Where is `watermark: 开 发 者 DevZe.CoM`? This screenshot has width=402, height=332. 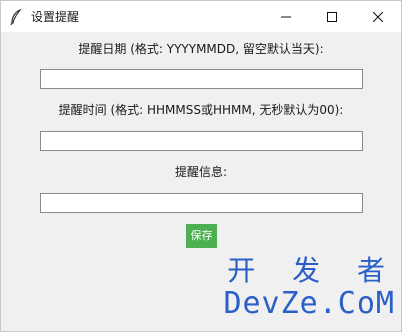 watermark: 开 发 者 DevZe.CoM is located at coordinates (309, 288).